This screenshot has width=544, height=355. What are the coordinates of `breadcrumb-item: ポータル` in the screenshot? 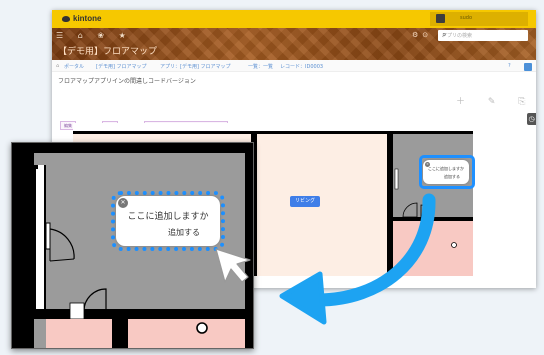 It's located at (74, 66).